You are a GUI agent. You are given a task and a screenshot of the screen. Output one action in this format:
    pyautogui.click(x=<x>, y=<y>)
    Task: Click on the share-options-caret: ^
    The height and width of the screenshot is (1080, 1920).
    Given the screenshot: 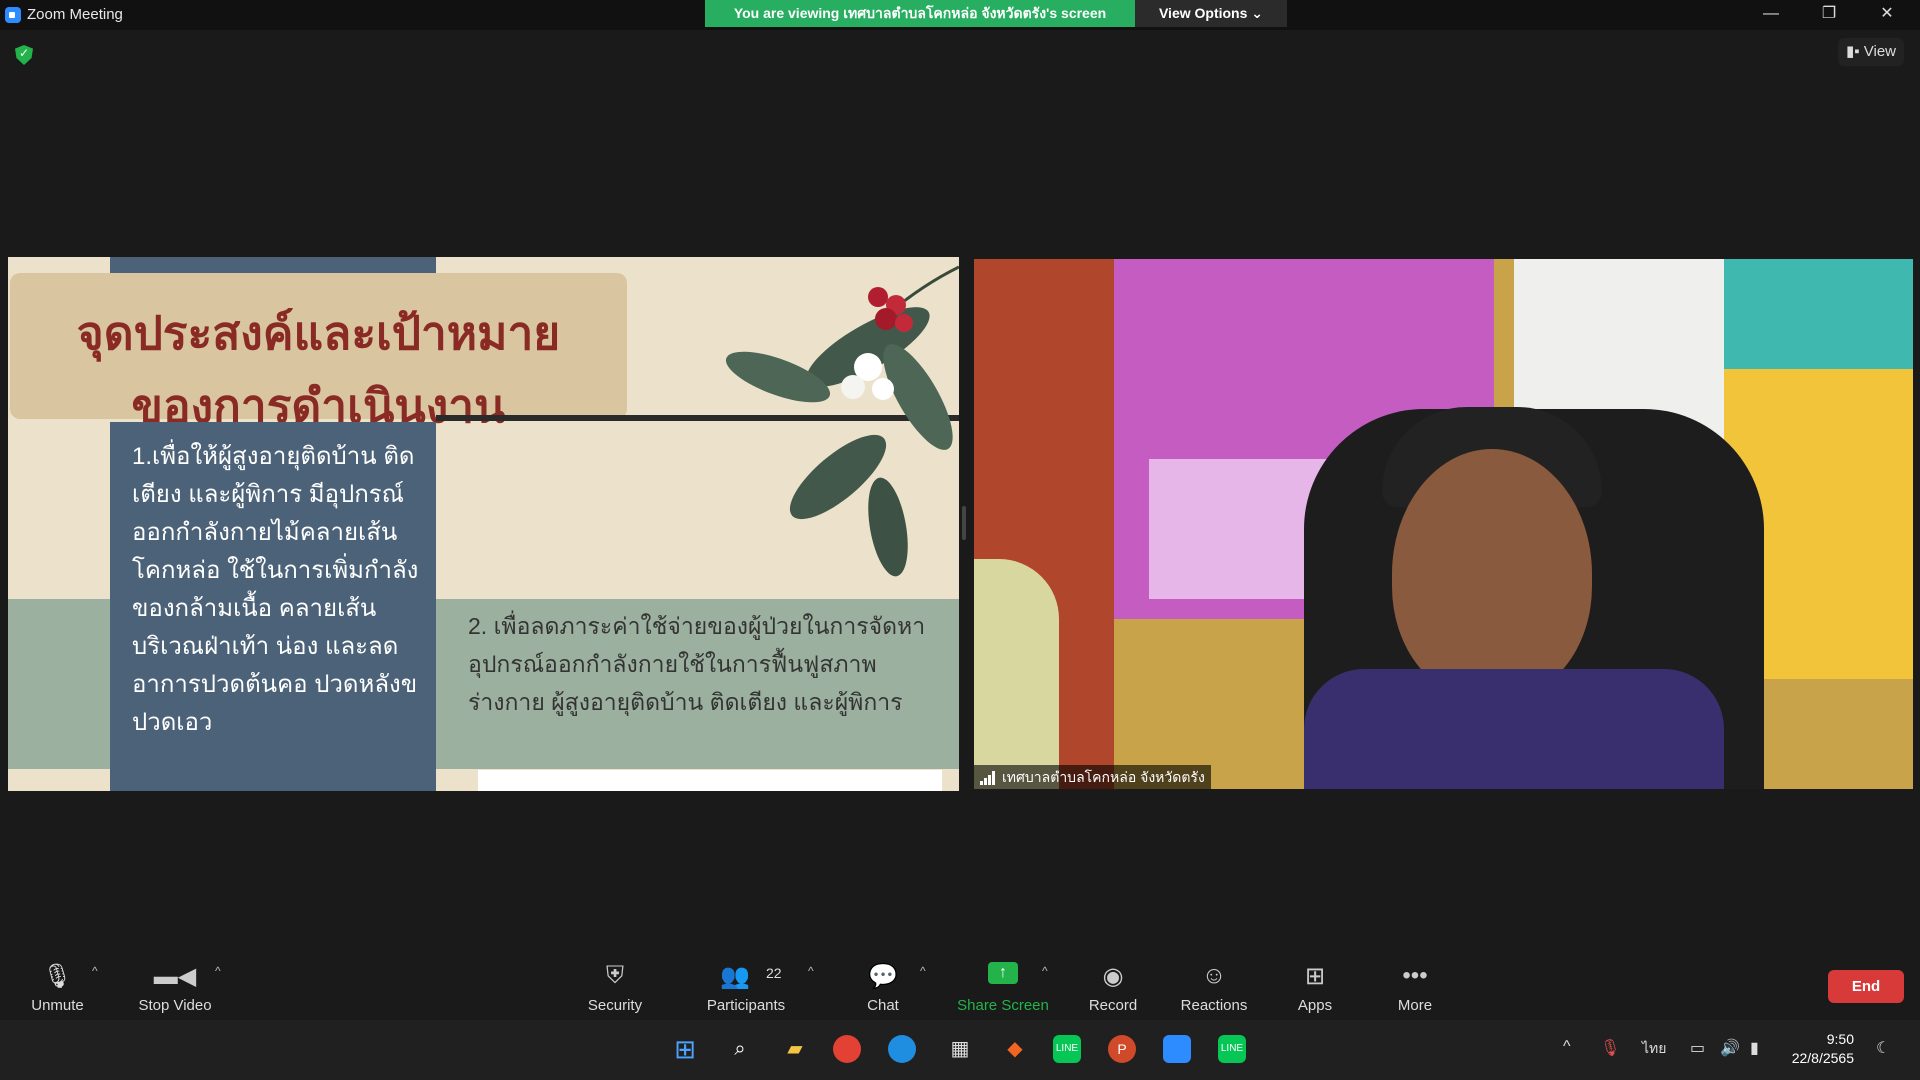 What is the action you would take?
    pyautogui.click(x=1045, y=971)
    